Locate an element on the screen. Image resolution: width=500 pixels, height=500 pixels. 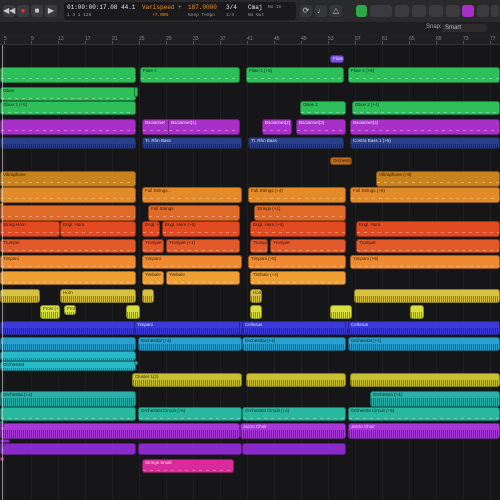
loop-browser-icon is located at coordinates (468, 11).